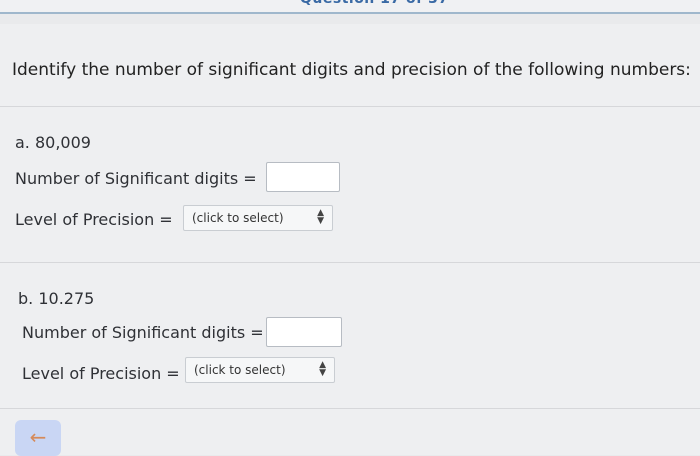  I want to click on question-a-precision-select: (click to select) ▲ ▼, so click(258, 218).